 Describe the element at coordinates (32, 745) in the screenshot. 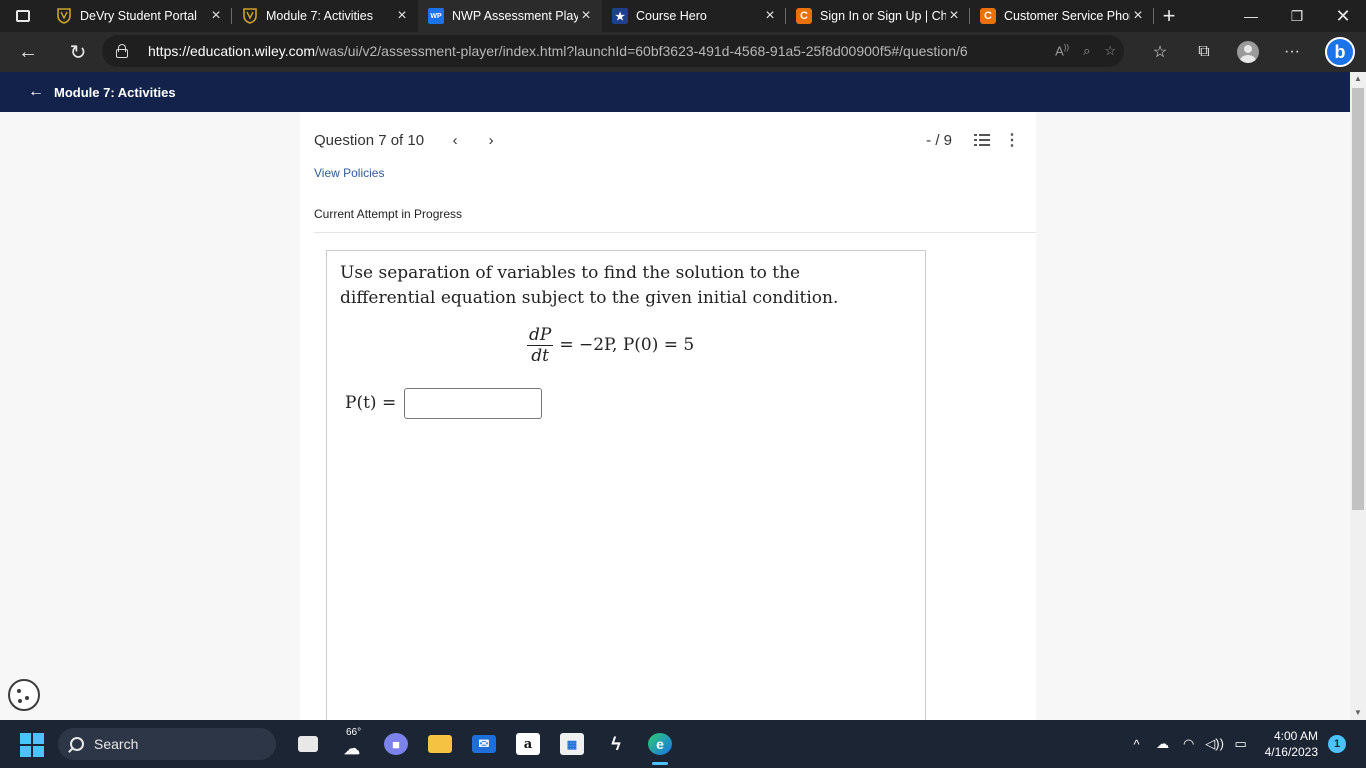

I see `start-button` at that location.